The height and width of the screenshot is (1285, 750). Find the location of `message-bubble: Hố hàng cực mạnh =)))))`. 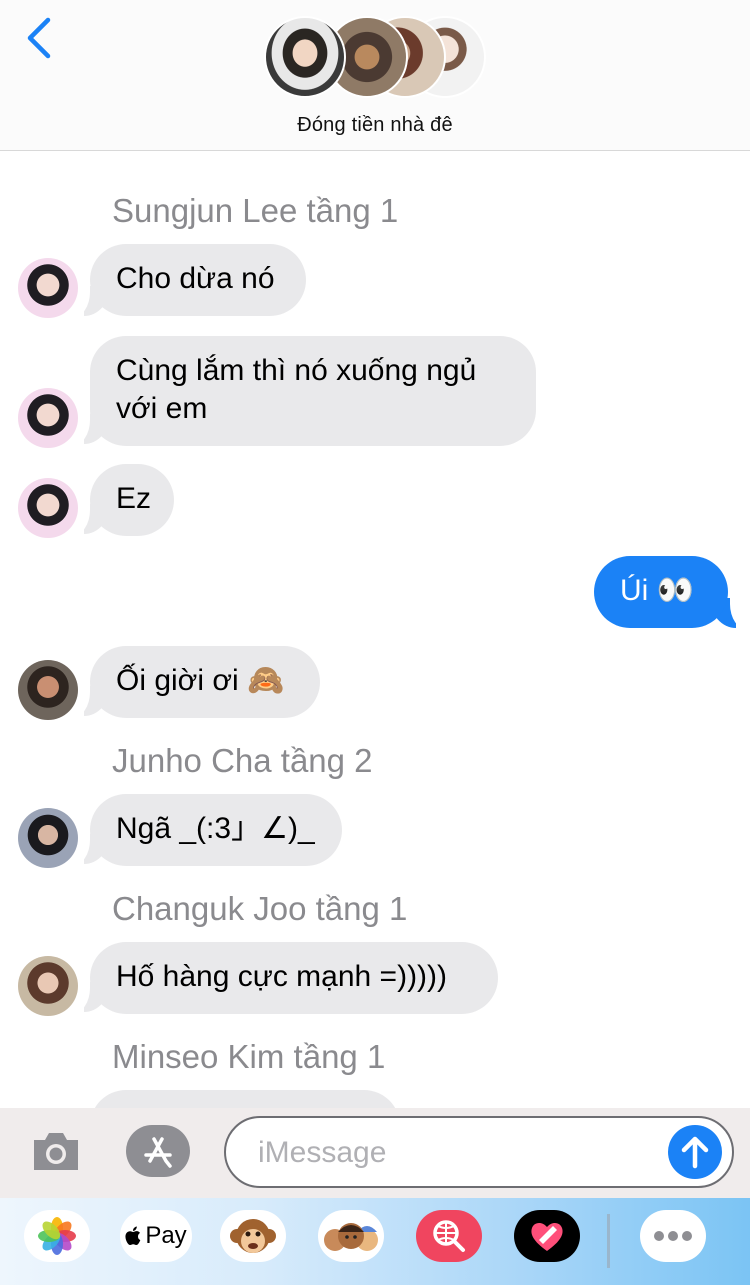

message-bubble: Hố hàng cực mạnh =))))) is located at coordinates (294, 978).